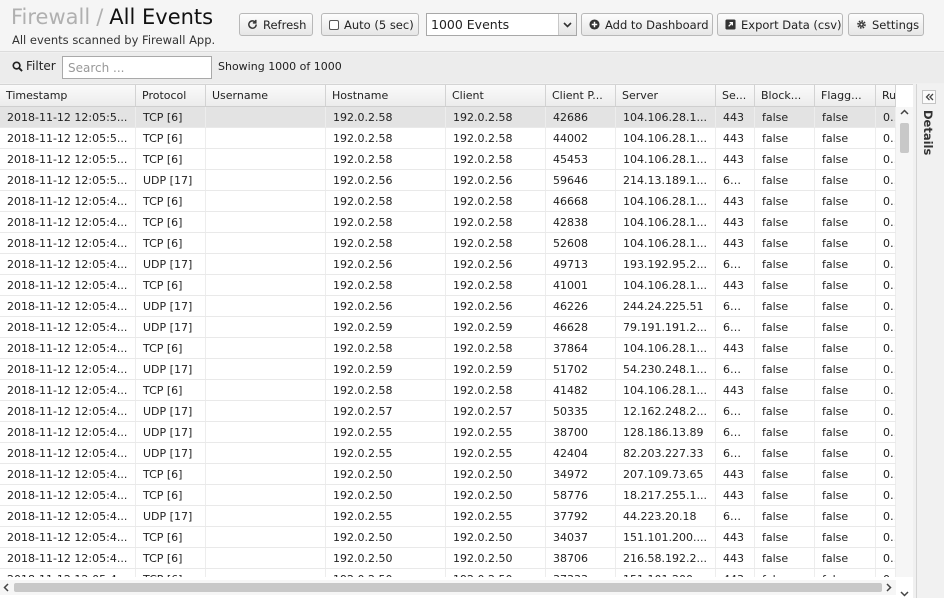  What do you see at coordinates (137, 67) in the screenshot?
I see `search-input` at bounding box center [137, 67].